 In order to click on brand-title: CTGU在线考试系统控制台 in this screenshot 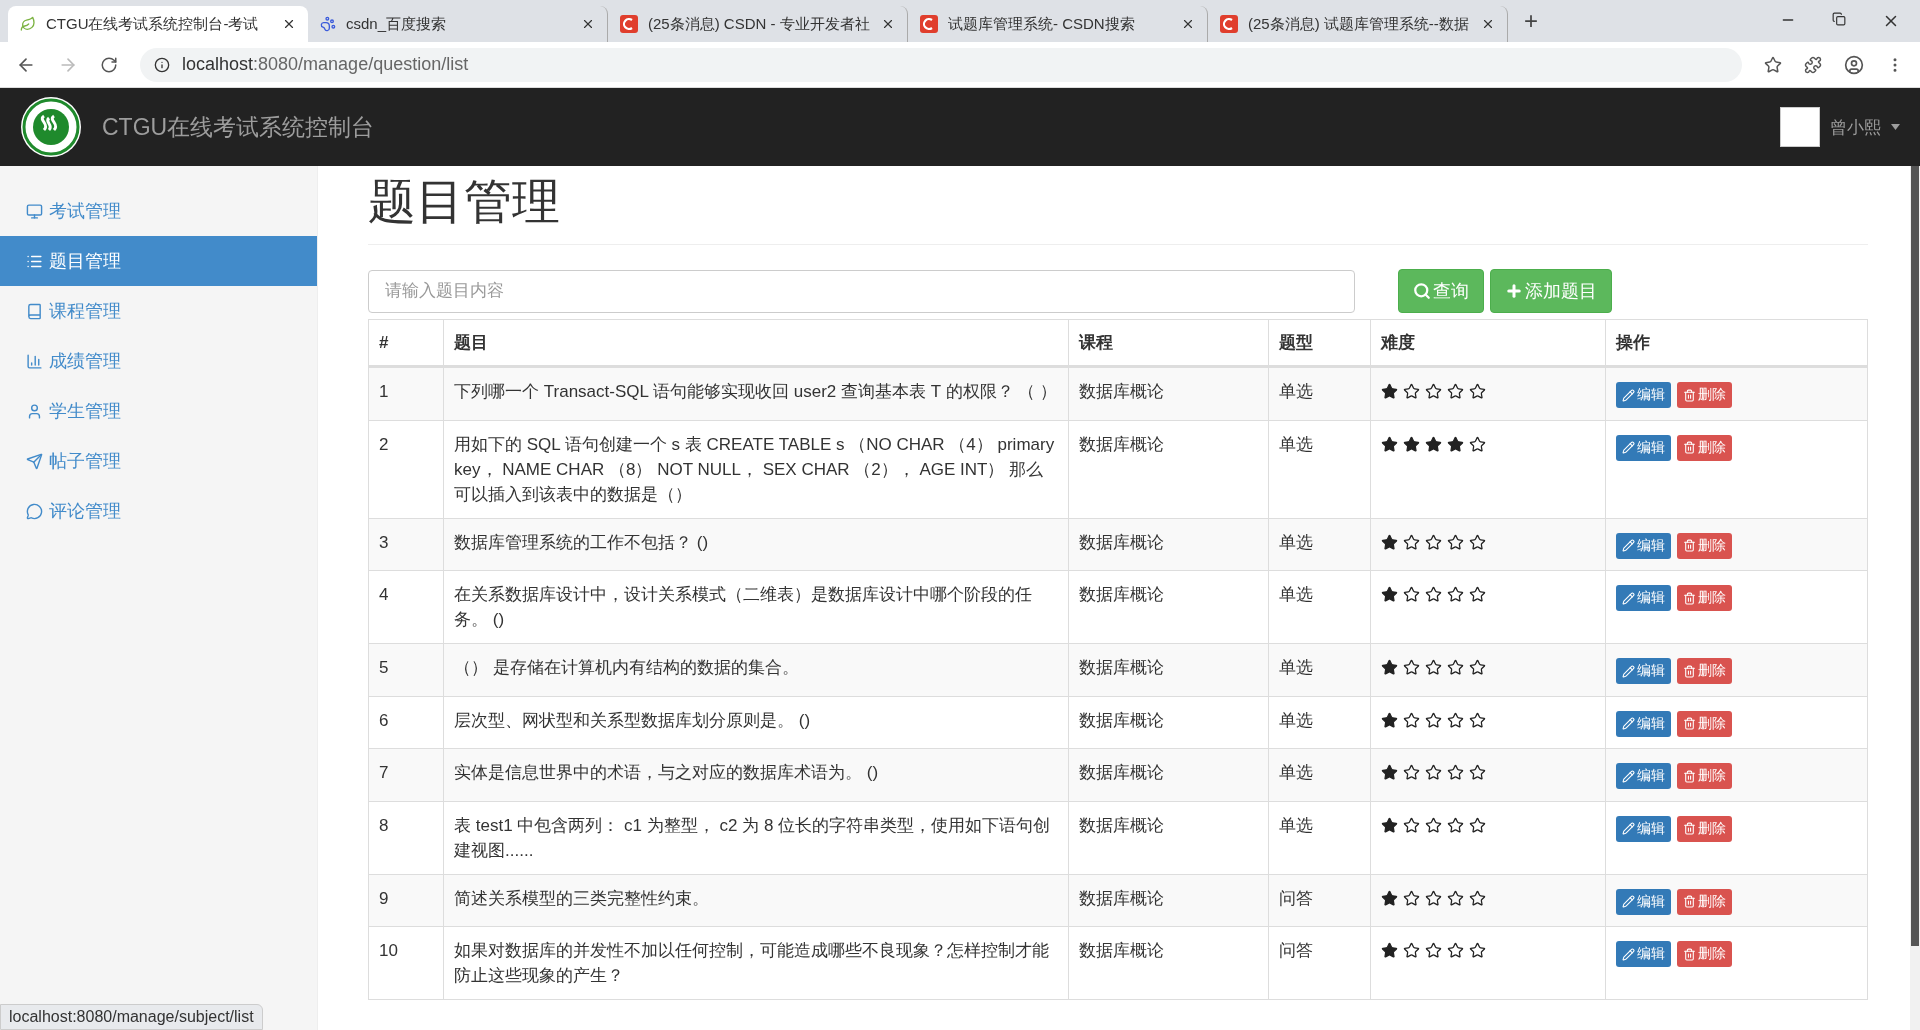, I will do `click(238, 127)`.